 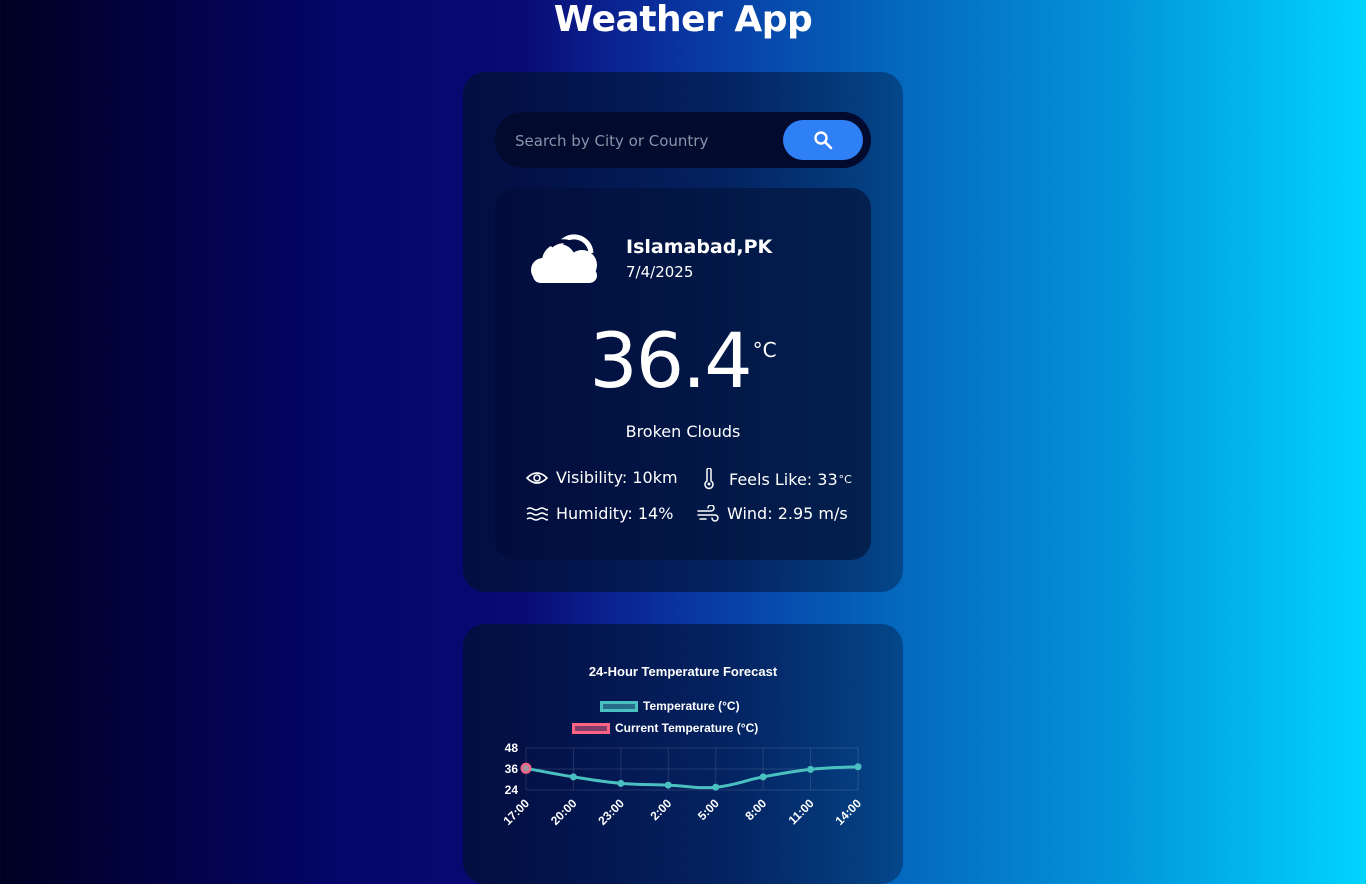 I want to click on search-button, so click(x=823, y=140).